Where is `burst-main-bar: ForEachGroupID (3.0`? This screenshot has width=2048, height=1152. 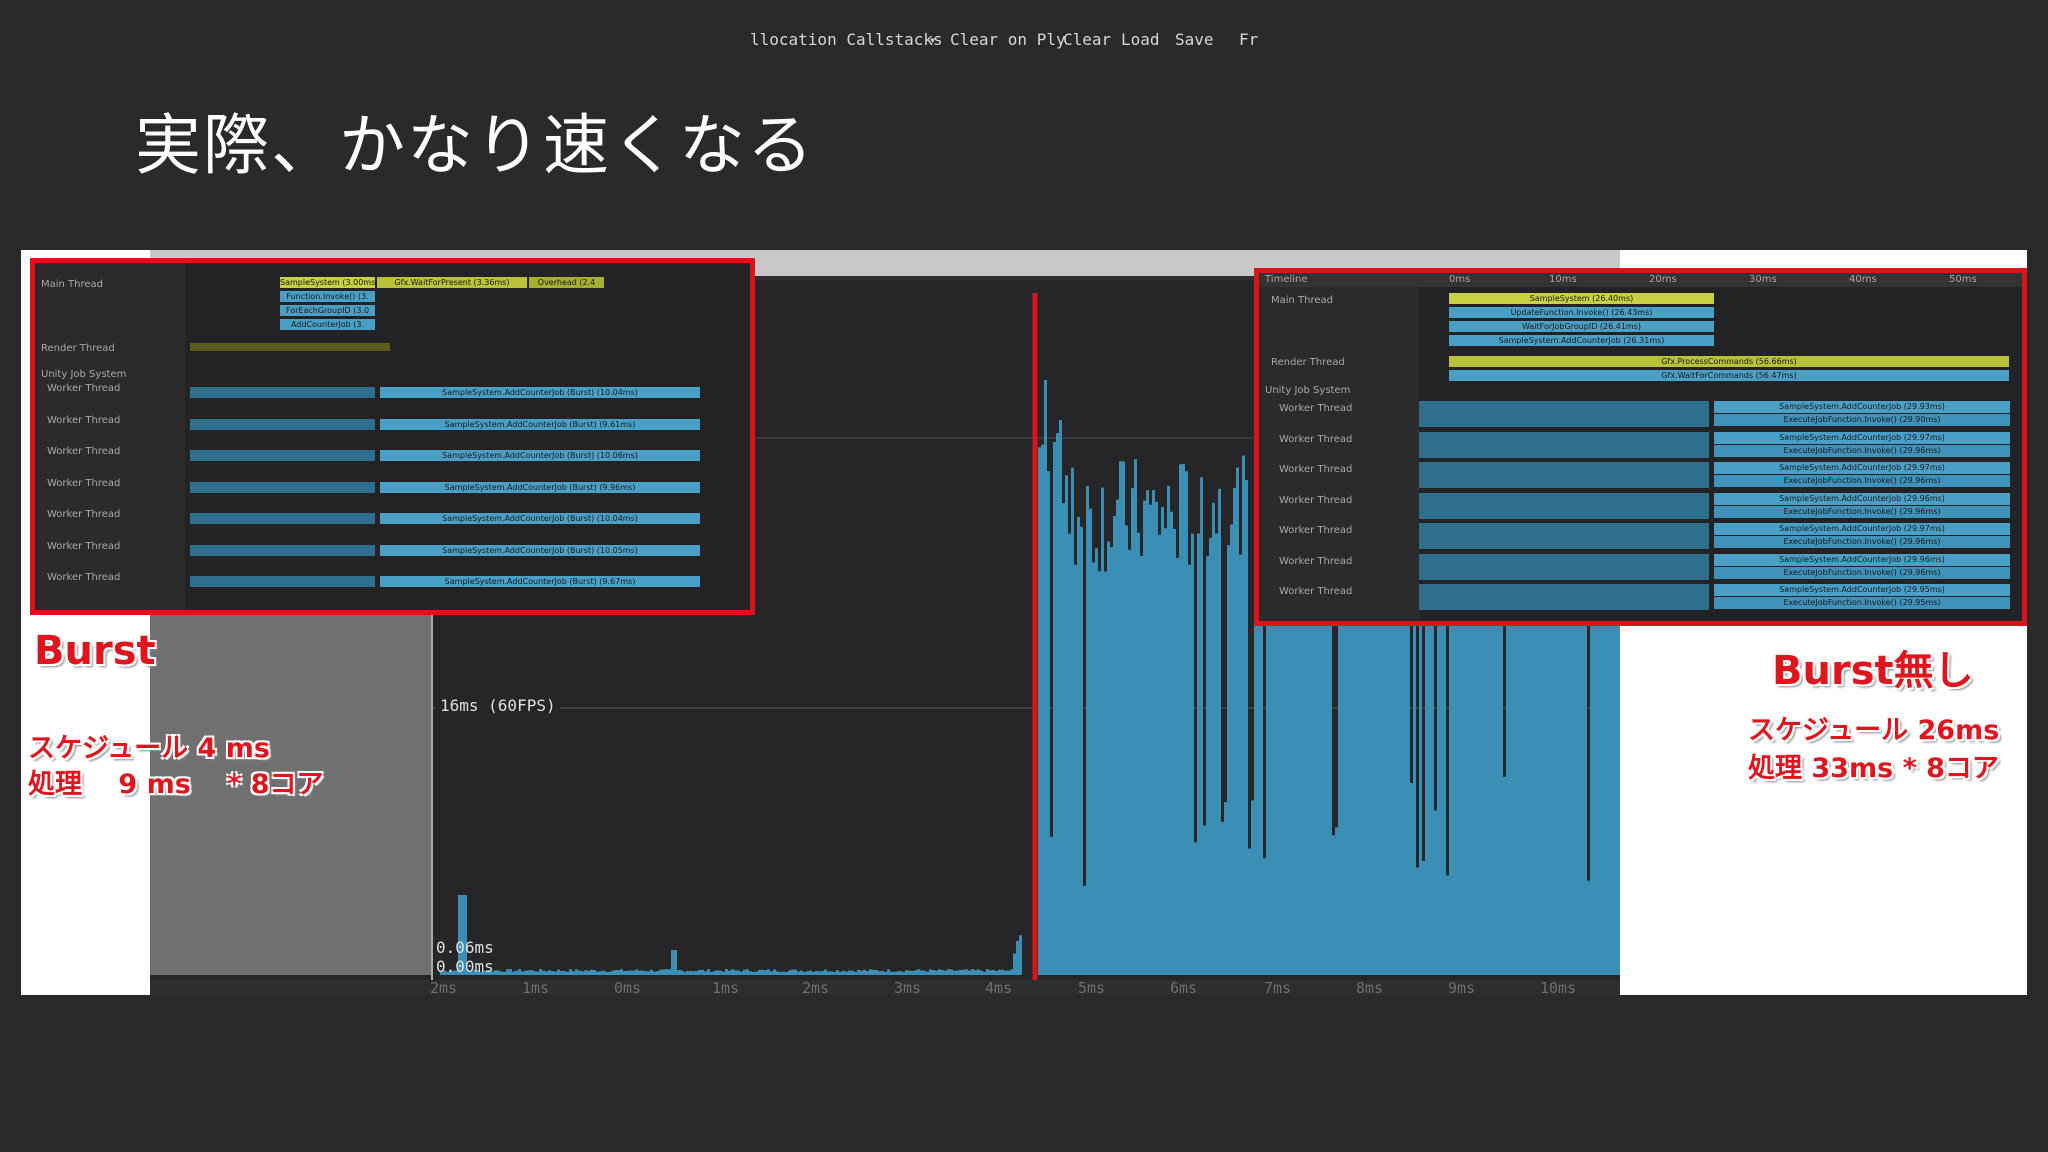
burst-main-bar: ForEachGroupID (3.0 is located at coordinates (327, 310).